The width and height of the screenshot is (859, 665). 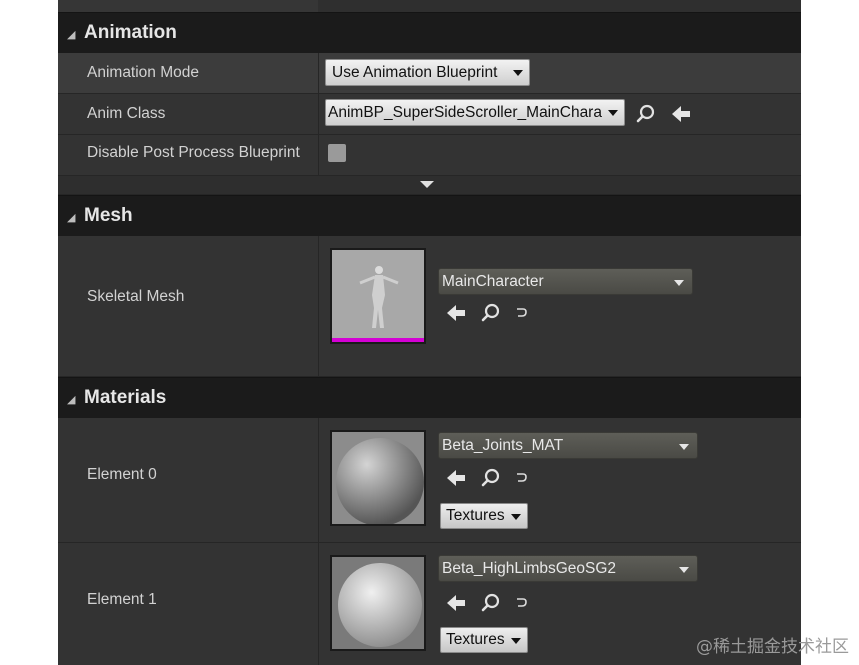 I want to click on material-dropdown: Beta_HighLimbsGeoSG2, so click(x=568, y=568).